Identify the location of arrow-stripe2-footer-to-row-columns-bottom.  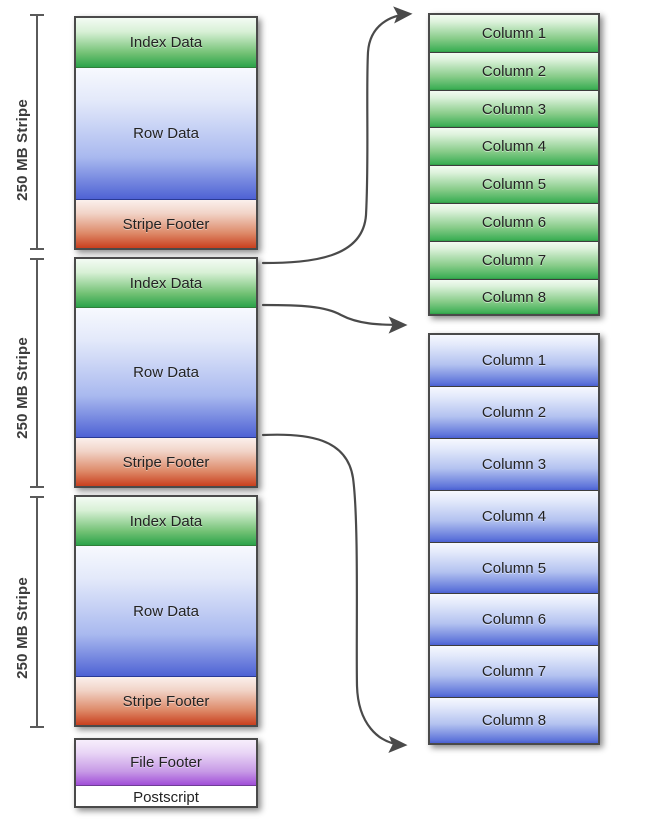
(334, 593).